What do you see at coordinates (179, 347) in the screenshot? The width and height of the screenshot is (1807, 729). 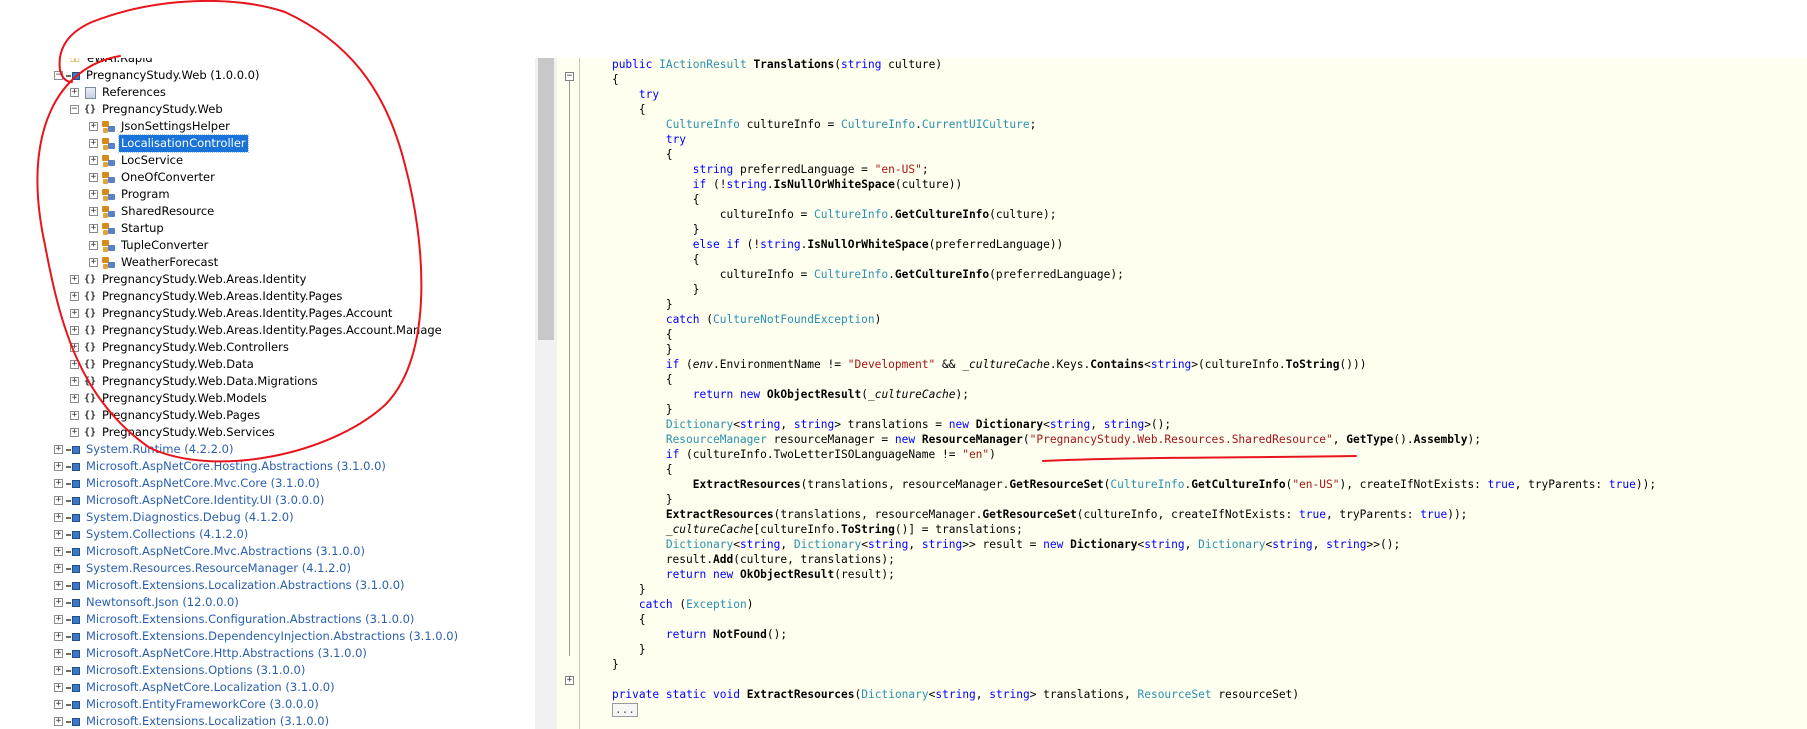 I see `tree-item-namespace: + {} PregnancyStudy.Web.Controllers` at bounding box center [179, 347].